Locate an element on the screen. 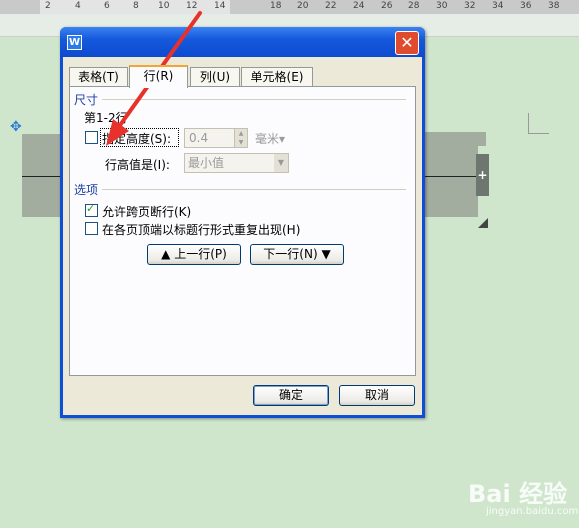  ruler-tick: 22 is located at coordinates (331, 6).